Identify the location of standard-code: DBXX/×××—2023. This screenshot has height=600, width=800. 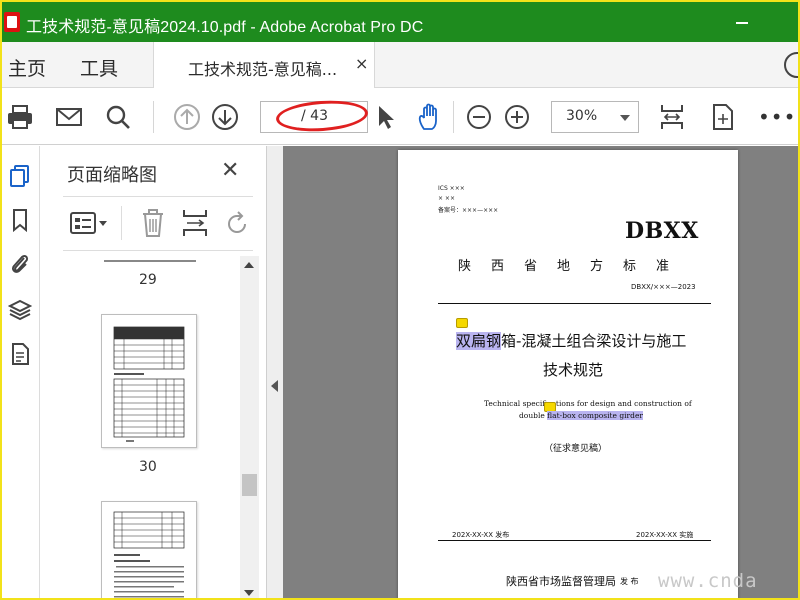
(663, 287).